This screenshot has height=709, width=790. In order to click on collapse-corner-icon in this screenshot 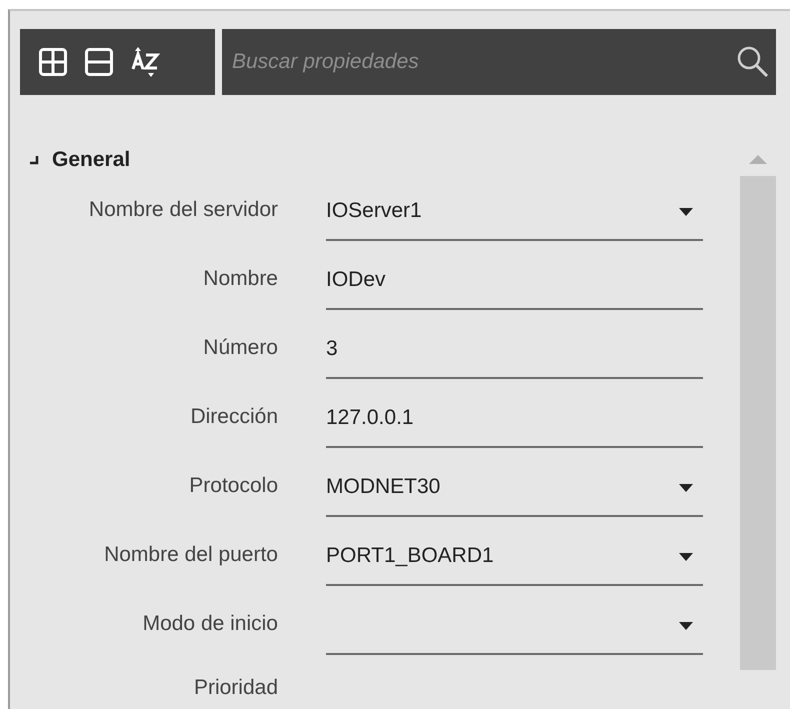, I will do `click(34, 160)`.